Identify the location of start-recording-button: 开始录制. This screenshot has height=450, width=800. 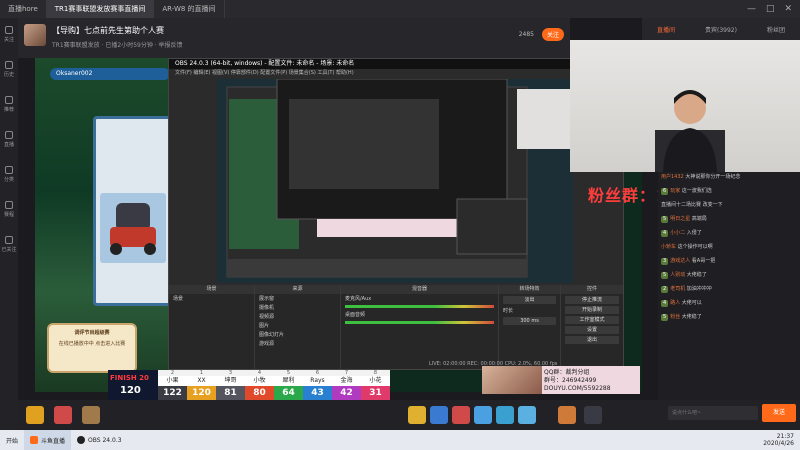
(592, 310).